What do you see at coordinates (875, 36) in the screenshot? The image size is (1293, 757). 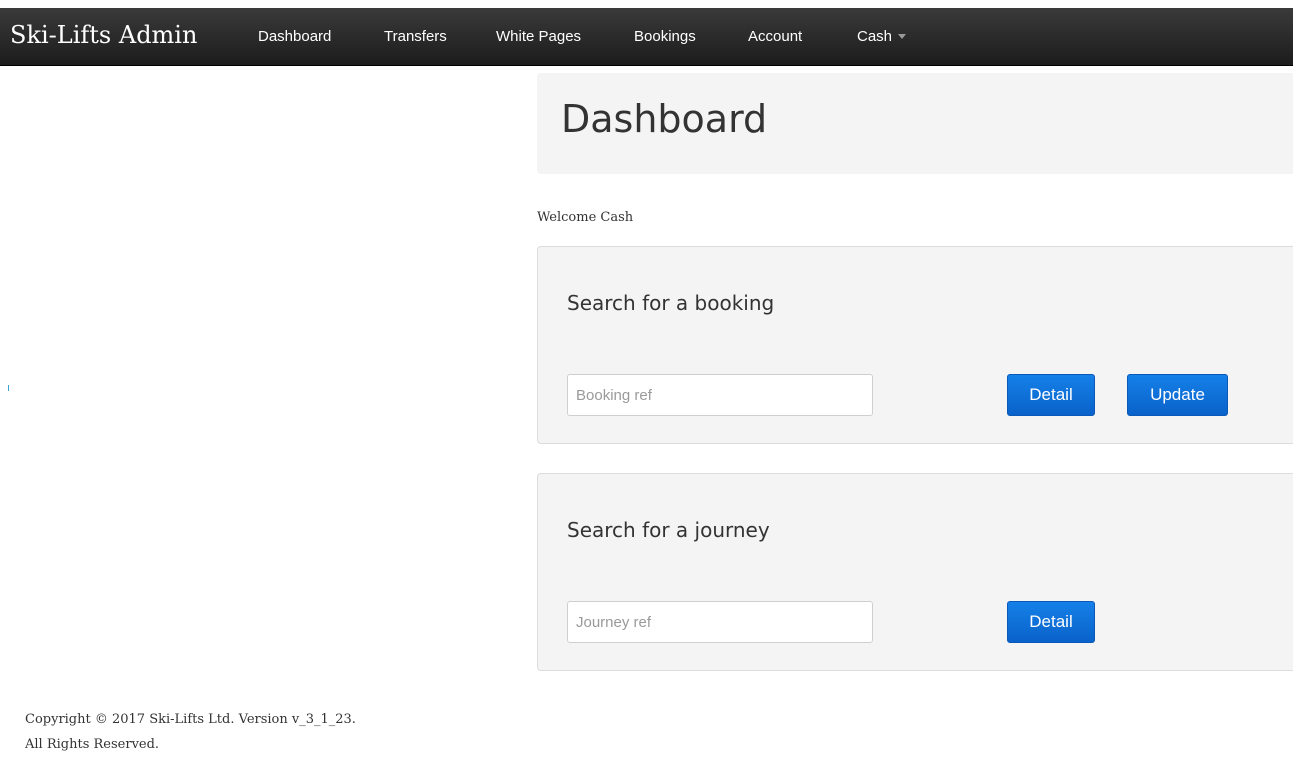 I see `user-menu-label: Cash` at bounding box center [875, 36].